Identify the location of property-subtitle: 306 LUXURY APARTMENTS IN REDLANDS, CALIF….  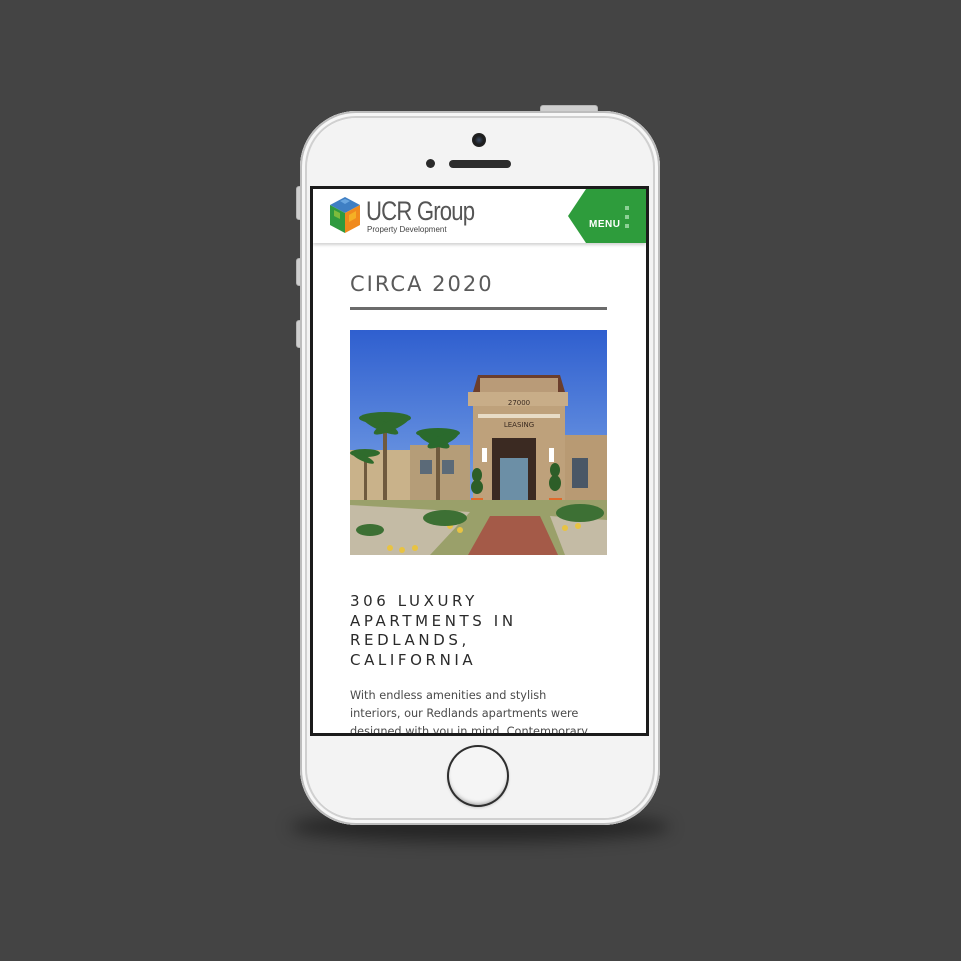
(433, 630).